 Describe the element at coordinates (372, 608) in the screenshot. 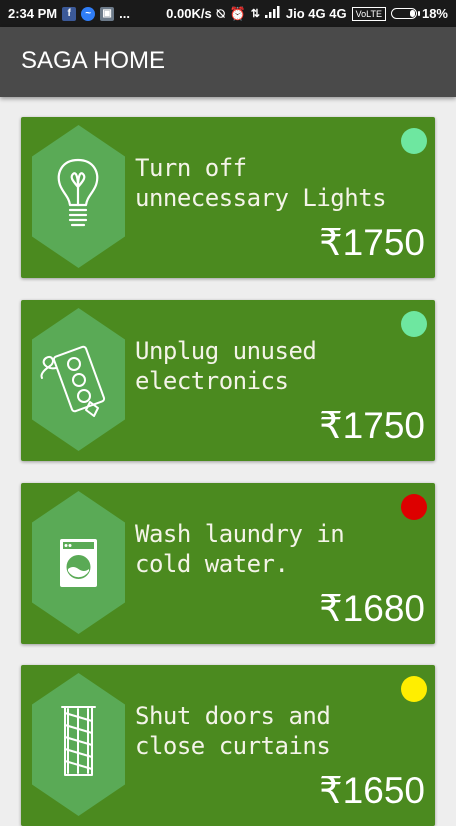

I see `card-price: ₹1680` at that location.